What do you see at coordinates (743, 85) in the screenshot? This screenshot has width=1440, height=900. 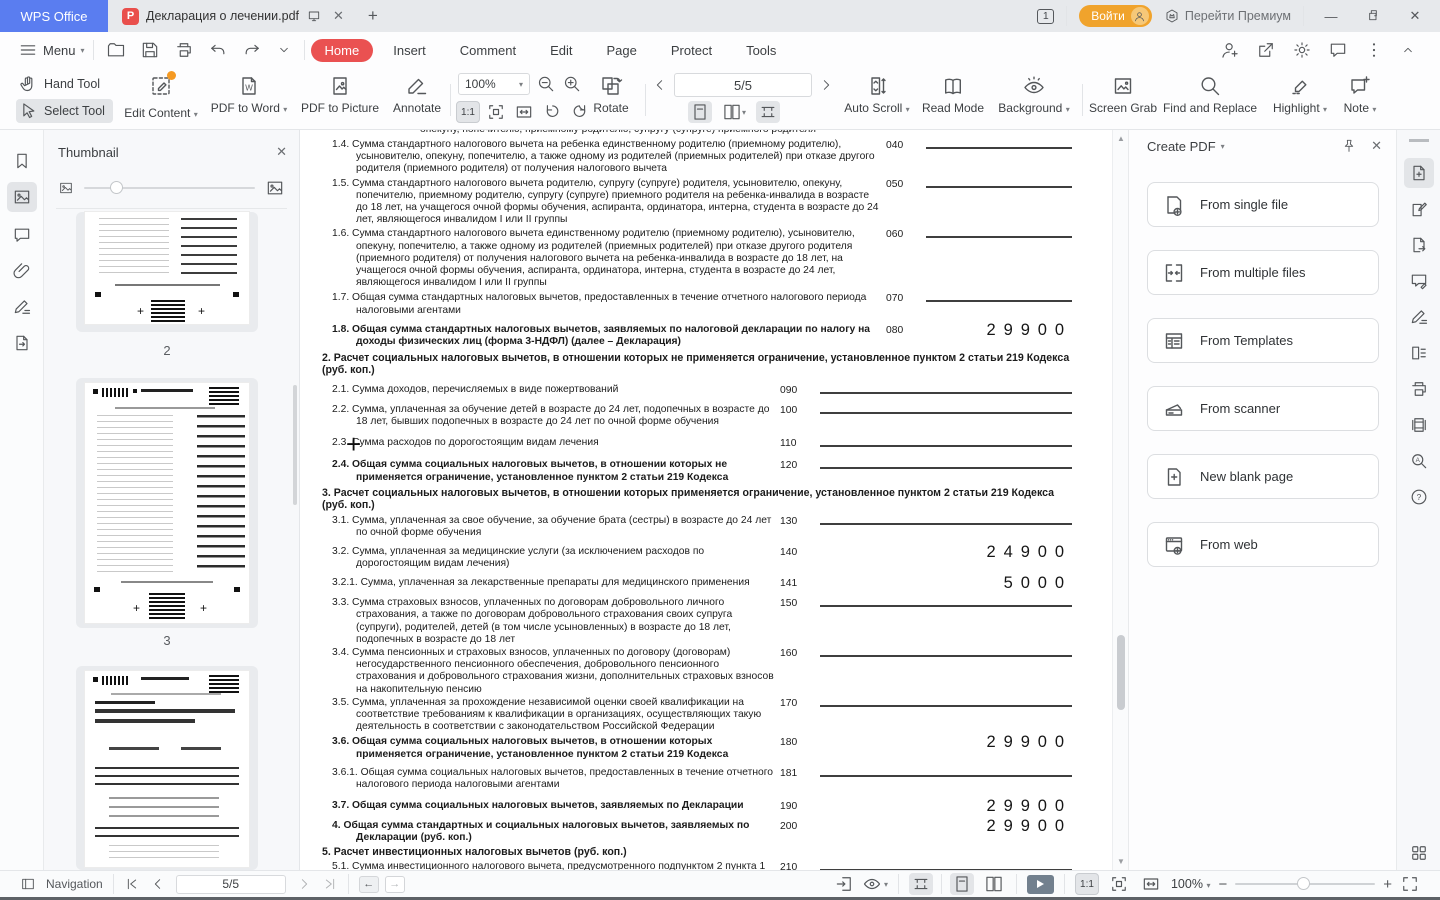 I see `page-number-input: 5/5` at bounding box center [743, 85].